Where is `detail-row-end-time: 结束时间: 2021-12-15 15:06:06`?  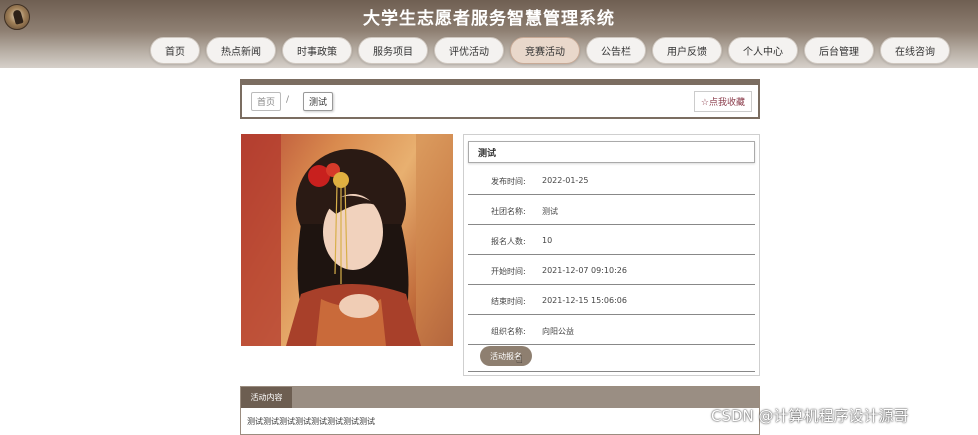 detail-row-end-time: 结束时间: 2021-12-15 15:06:06 is located at coordinates (611, 300).